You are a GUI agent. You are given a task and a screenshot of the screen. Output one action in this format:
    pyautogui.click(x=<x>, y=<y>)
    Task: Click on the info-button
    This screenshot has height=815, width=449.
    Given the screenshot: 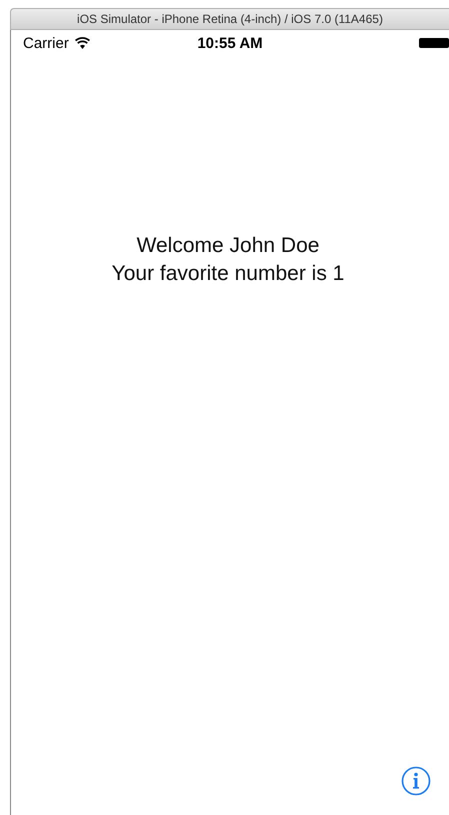 What is the action you would take?
    pyautogui.click(x=416, y=781)
    